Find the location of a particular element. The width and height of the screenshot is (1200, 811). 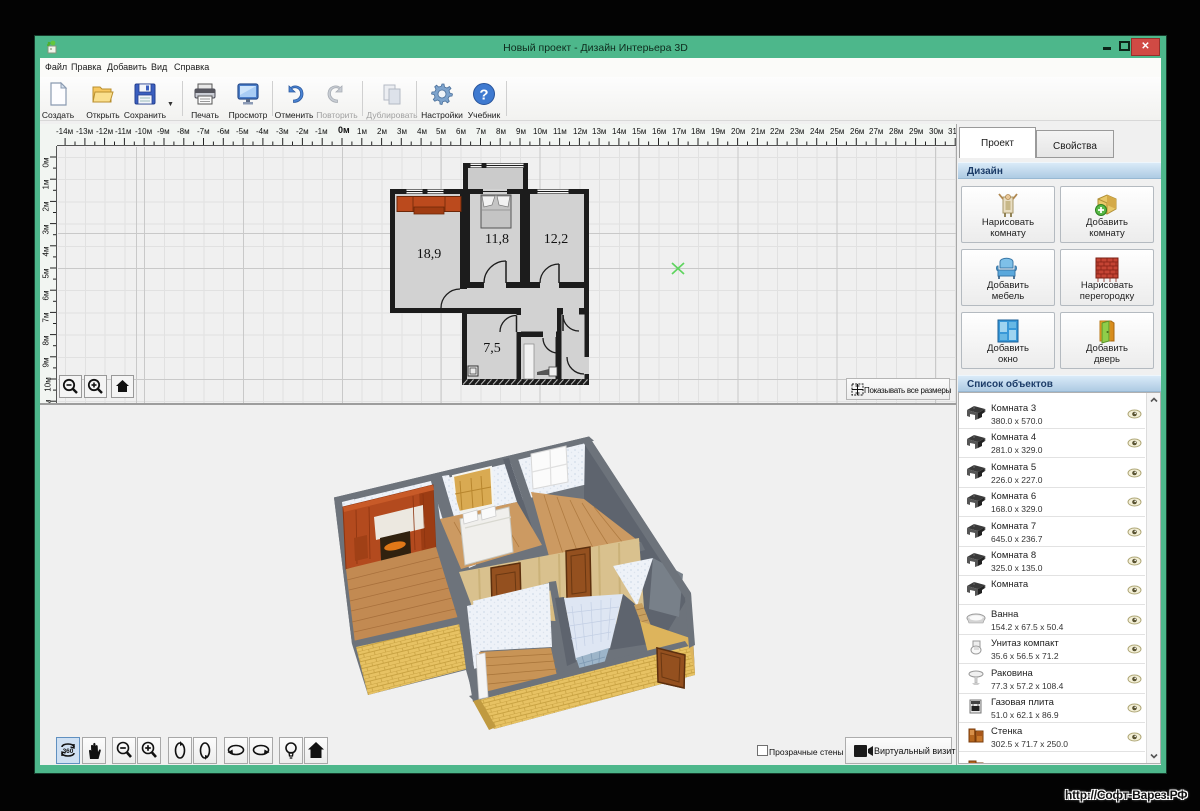

svg-text: 12,2 is located at coordinates (556, 239).